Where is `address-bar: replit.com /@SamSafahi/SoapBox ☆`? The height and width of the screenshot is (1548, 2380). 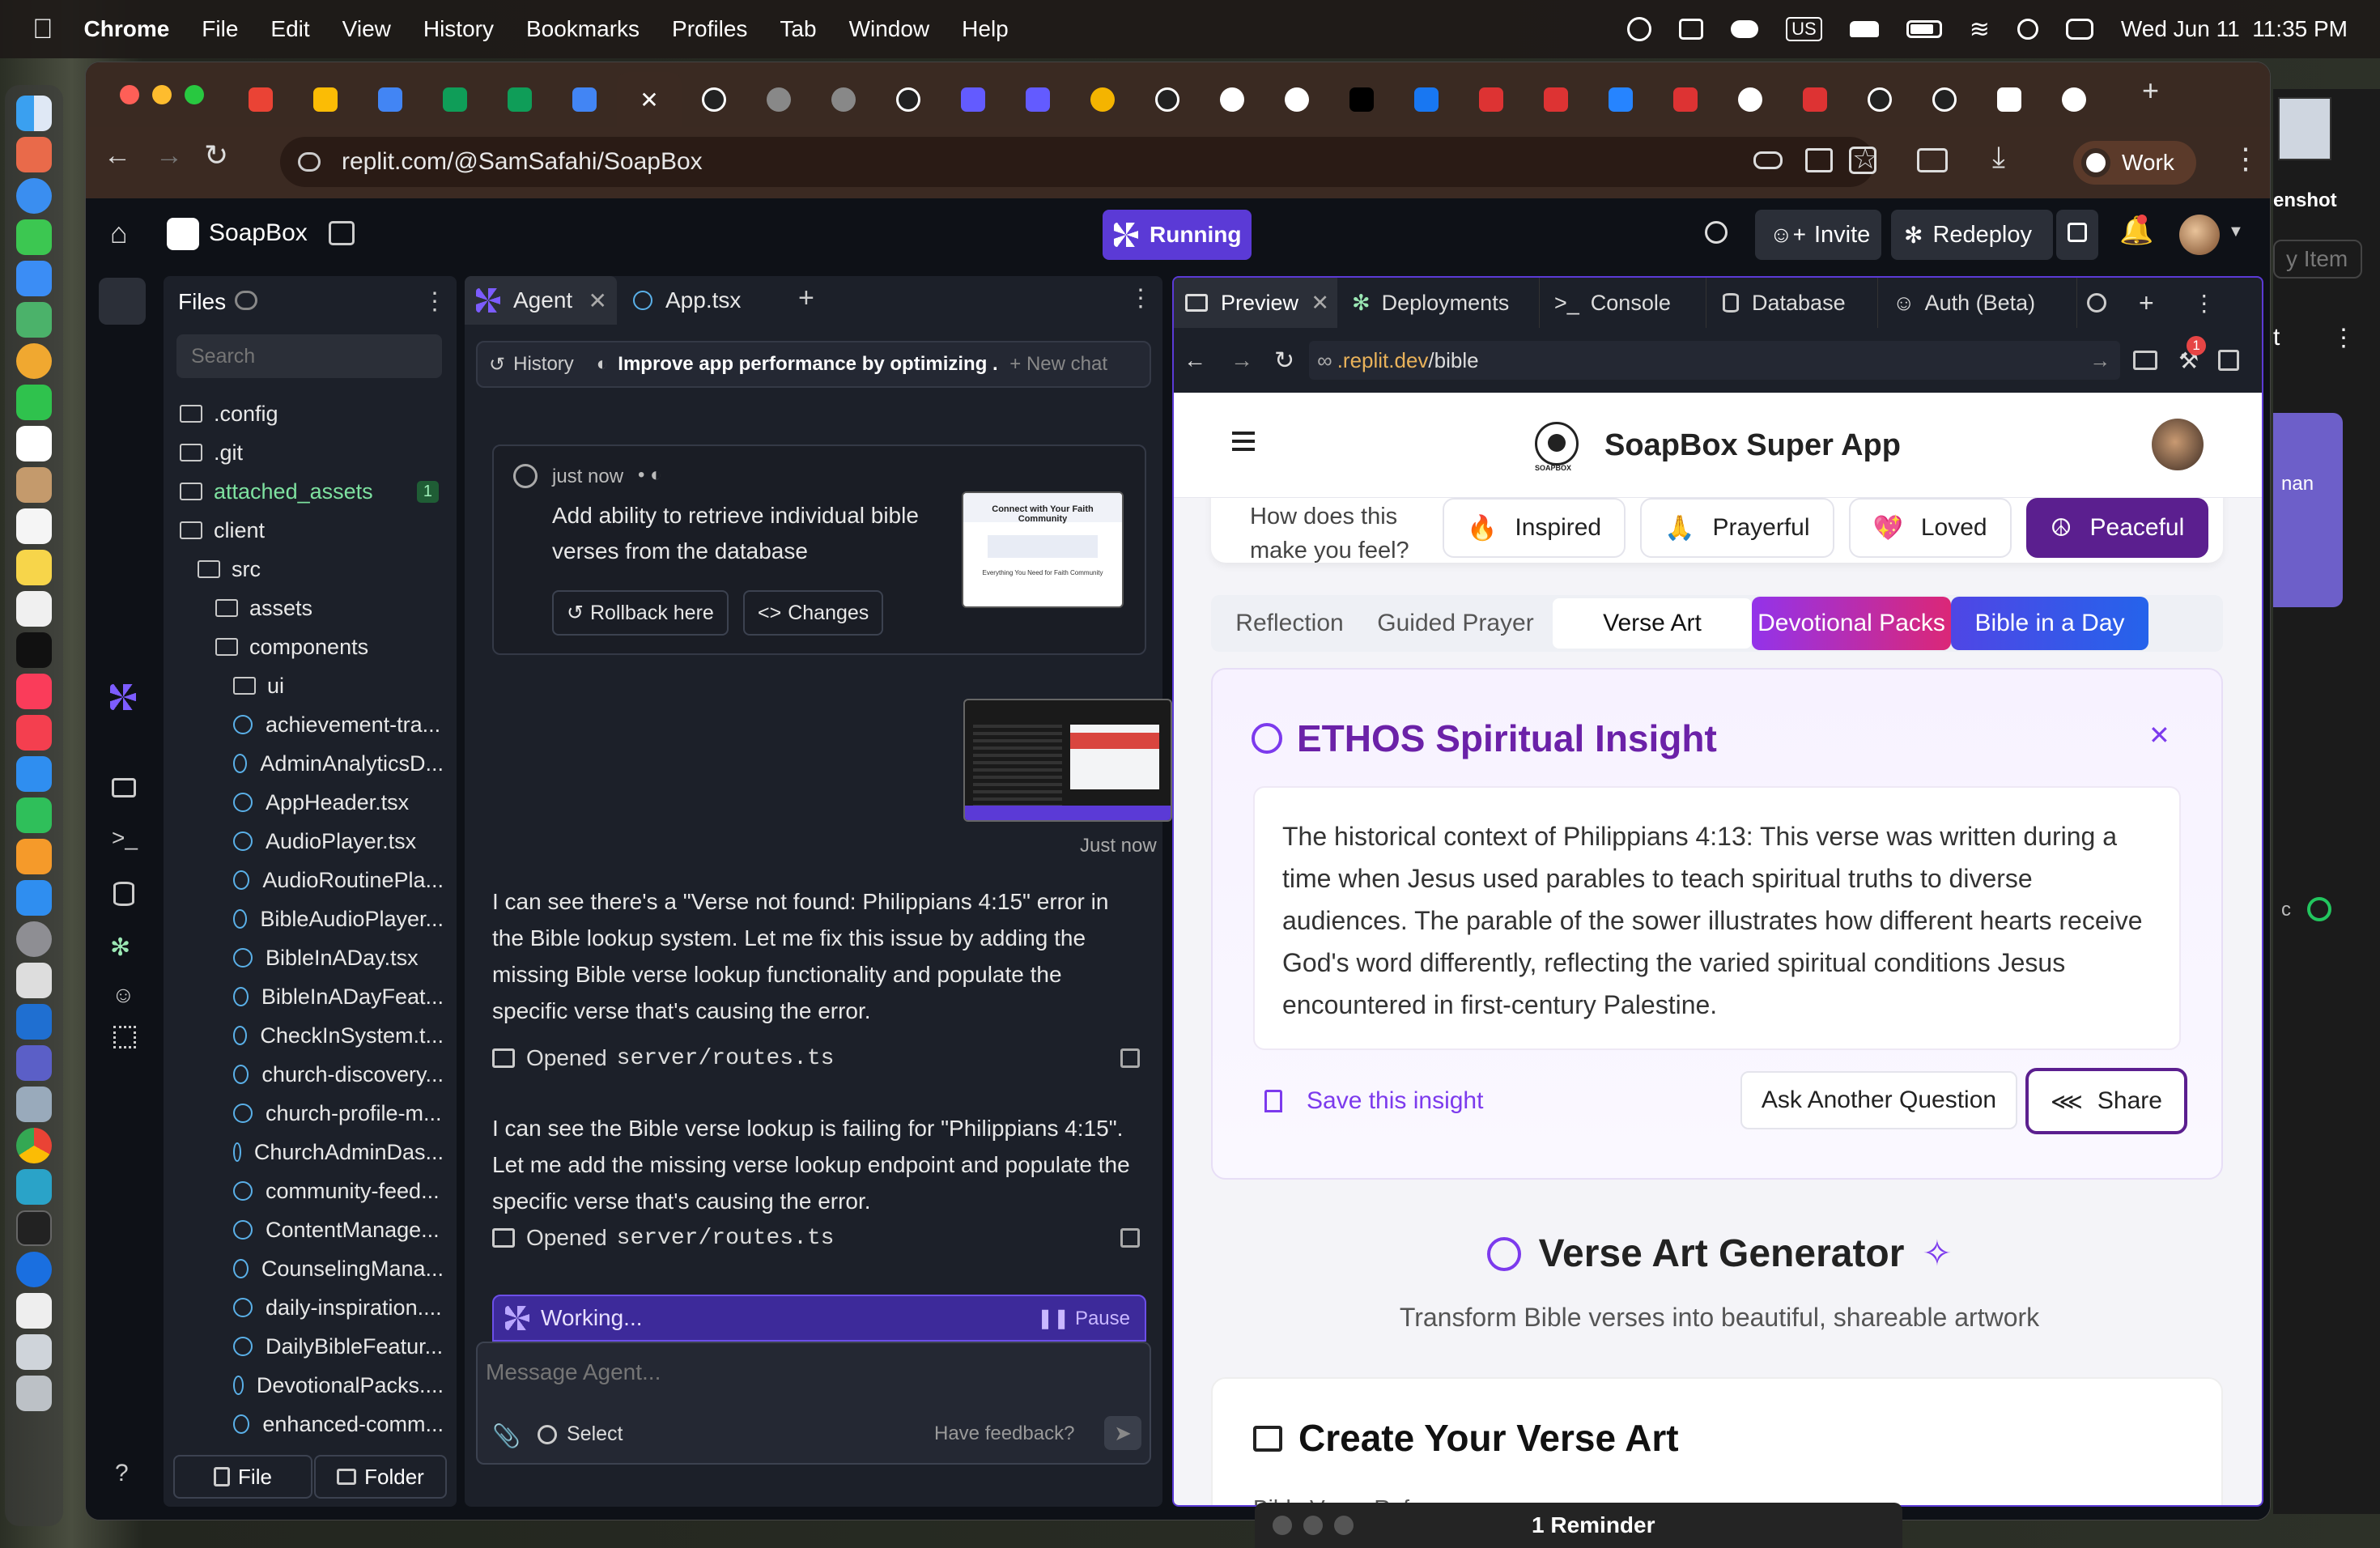 address-bar: replit.com /@SamSafahi/SoapBox ☆ is located at coordinates (1079, 162).